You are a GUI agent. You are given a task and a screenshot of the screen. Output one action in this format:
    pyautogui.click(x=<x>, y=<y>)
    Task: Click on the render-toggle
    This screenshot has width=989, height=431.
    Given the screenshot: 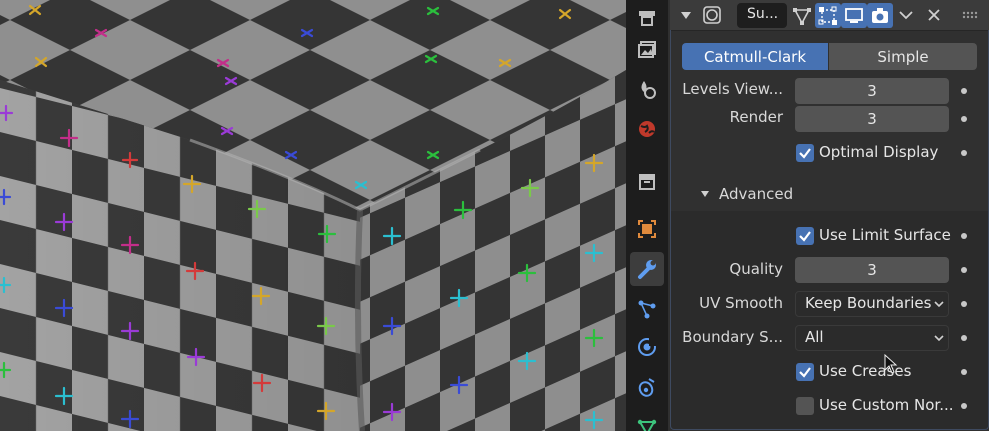 What is the action you would take?
    pyautogui.click(x=880, y=15)
    